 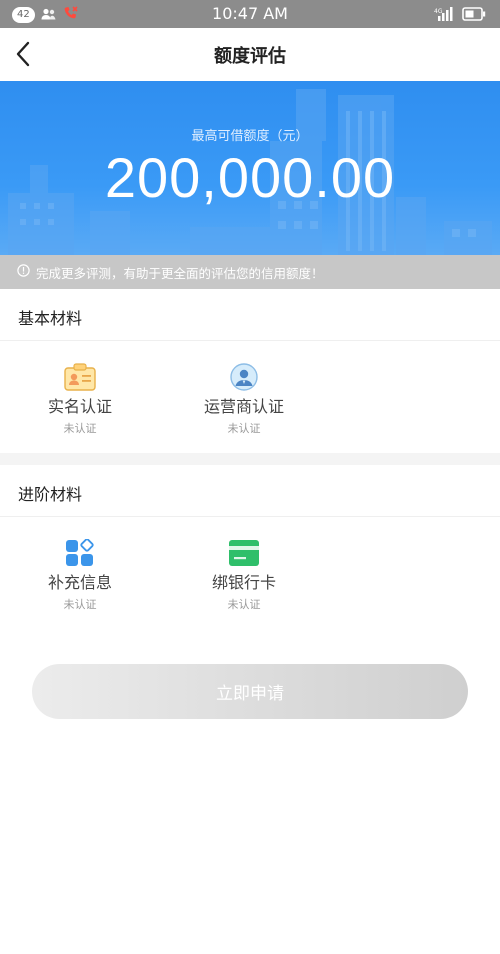 I want to click on supplementary-info-item: 补充信息 未认证, so click(x=80, y=575).